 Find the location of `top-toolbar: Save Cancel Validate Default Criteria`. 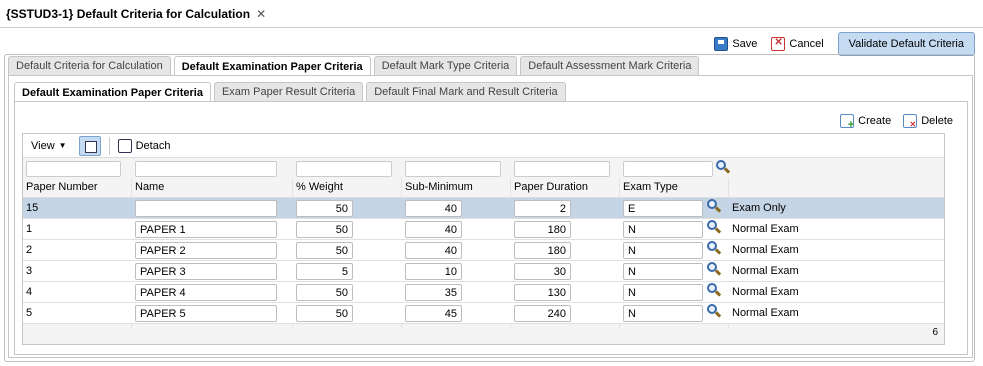

top-toolbar: Save Cancel Validate Default Criteria is located at coordinates (844, 44).